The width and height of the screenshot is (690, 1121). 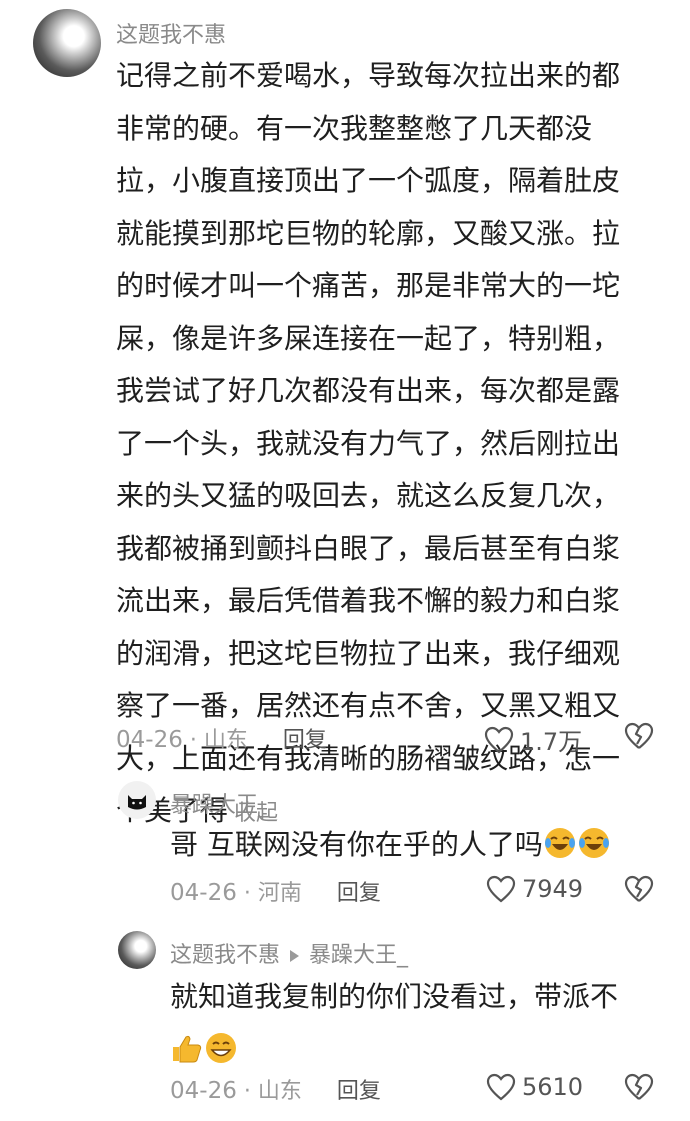 What do you see at coordinates (295, 956) in the screenshot?
I see `reply-arrow-icon` at bounding box center [295, 956].